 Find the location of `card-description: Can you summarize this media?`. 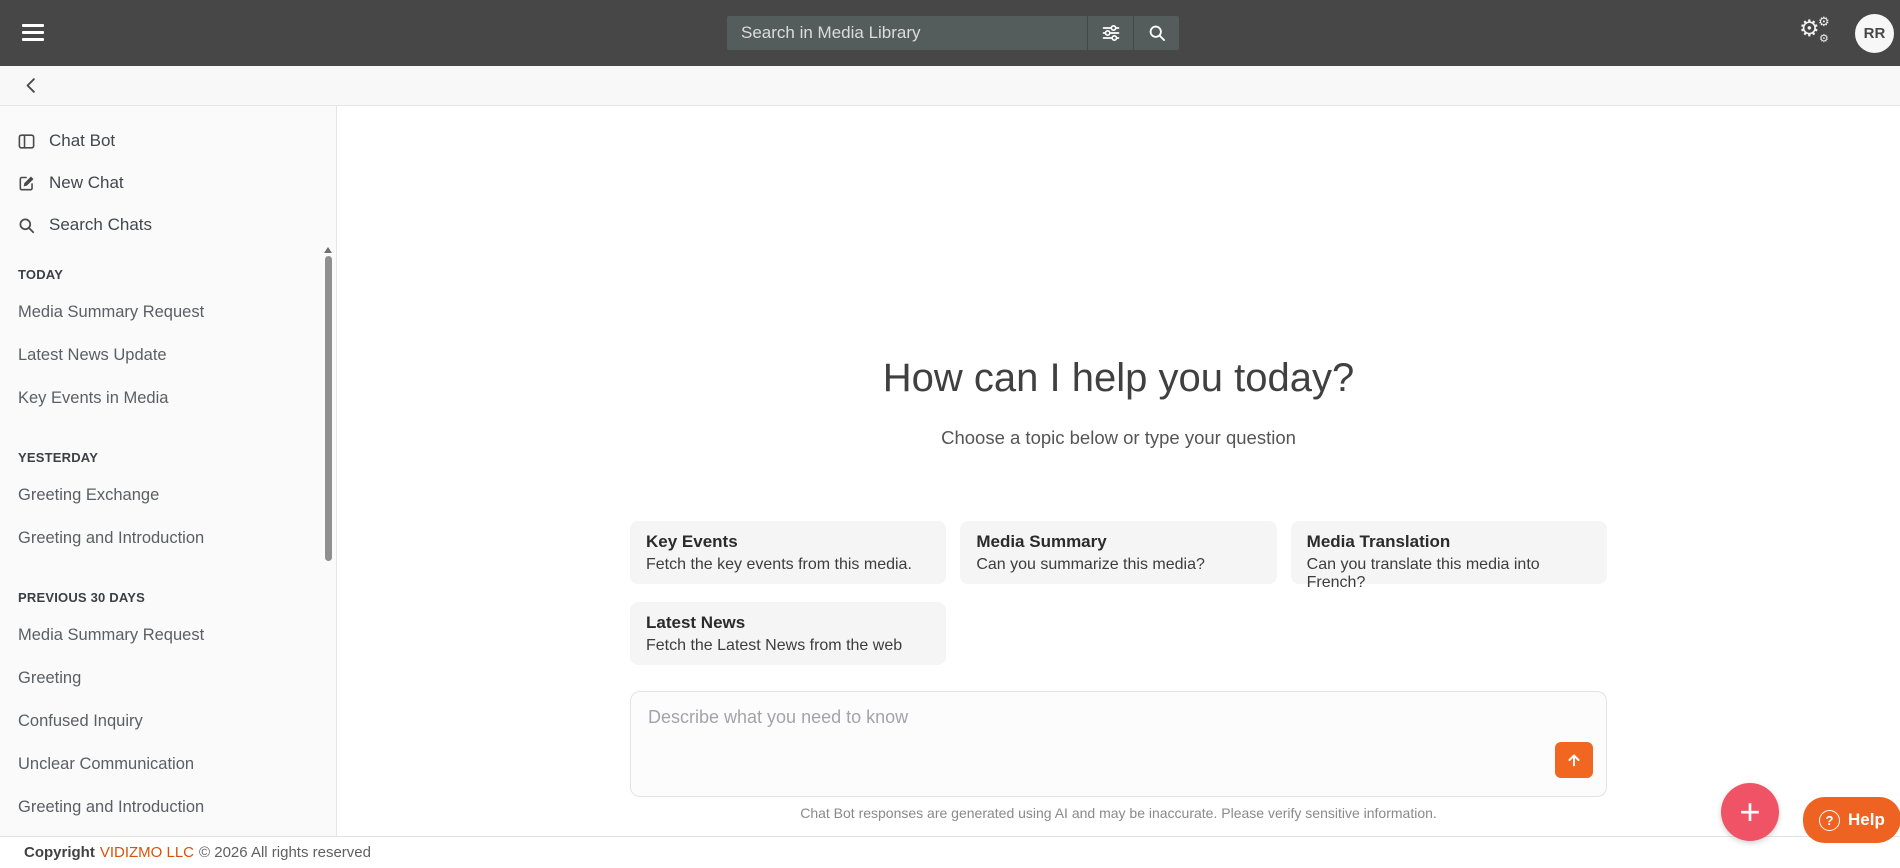

card-description: Can you summarize this media? is located at coordinates (1090, 564).